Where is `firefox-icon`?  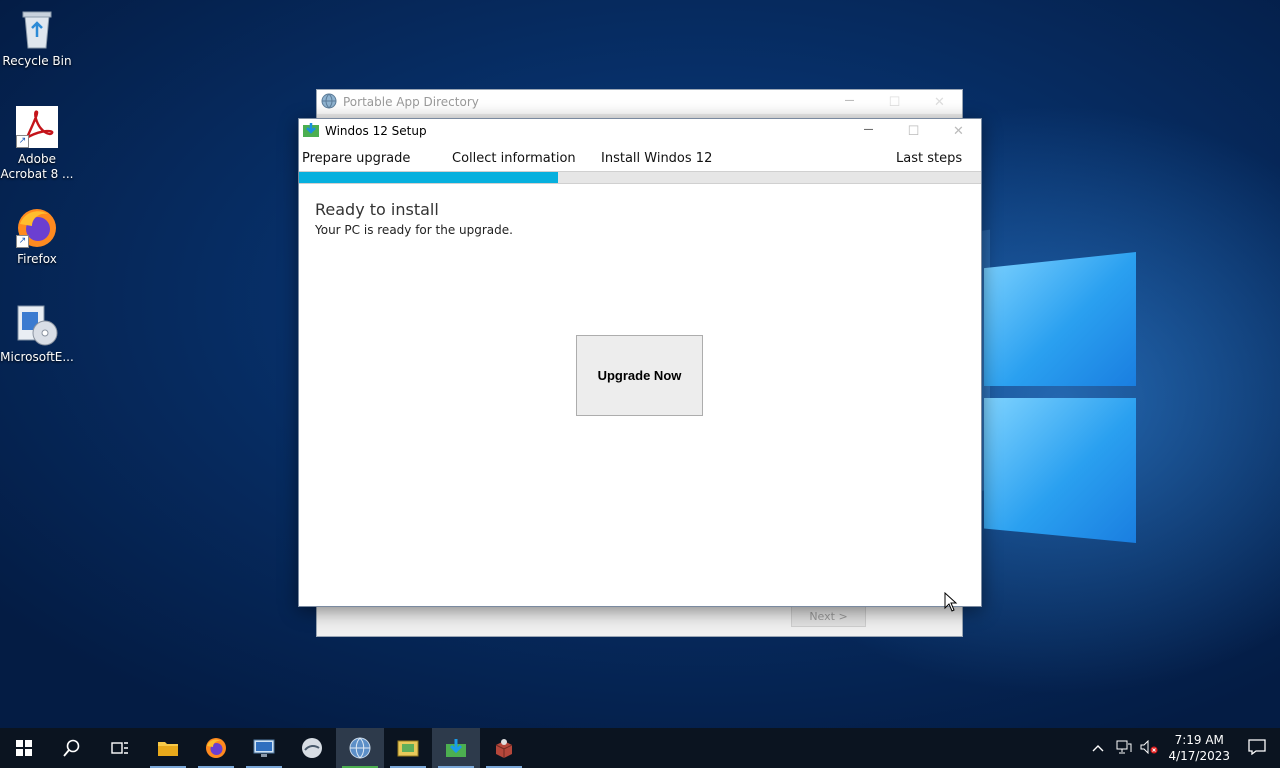 firefox-icon is located at coordinates (216, 748).